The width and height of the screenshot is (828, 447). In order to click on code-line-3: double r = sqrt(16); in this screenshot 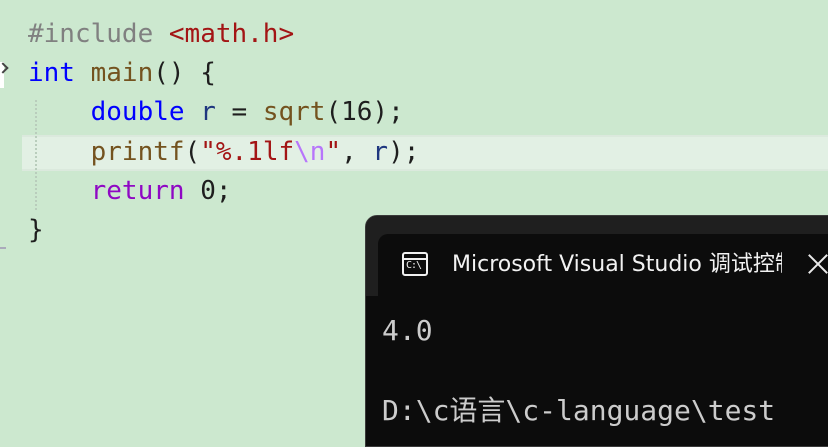, I will do `click(216, 112)`.